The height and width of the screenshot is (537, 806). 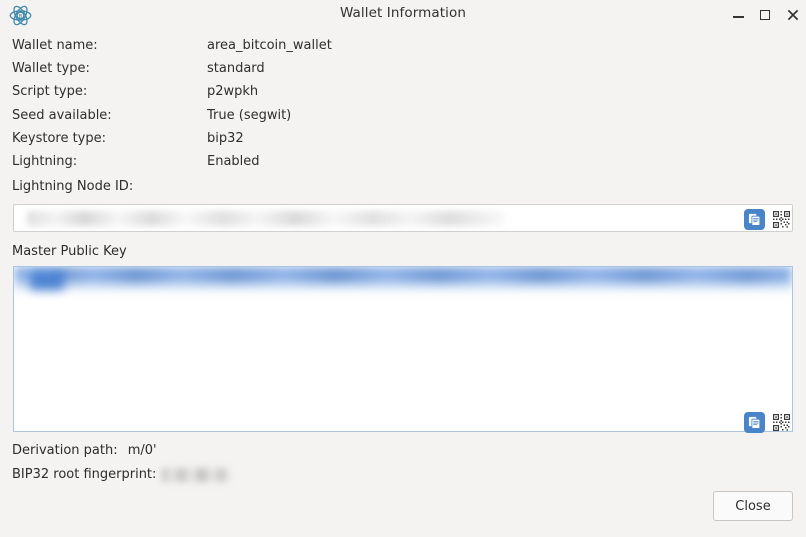 What do you see at coordinates (267, 218) in the screenshot?
I see `lightning-node-id-value-redacted` at bounding box center [267, 218].